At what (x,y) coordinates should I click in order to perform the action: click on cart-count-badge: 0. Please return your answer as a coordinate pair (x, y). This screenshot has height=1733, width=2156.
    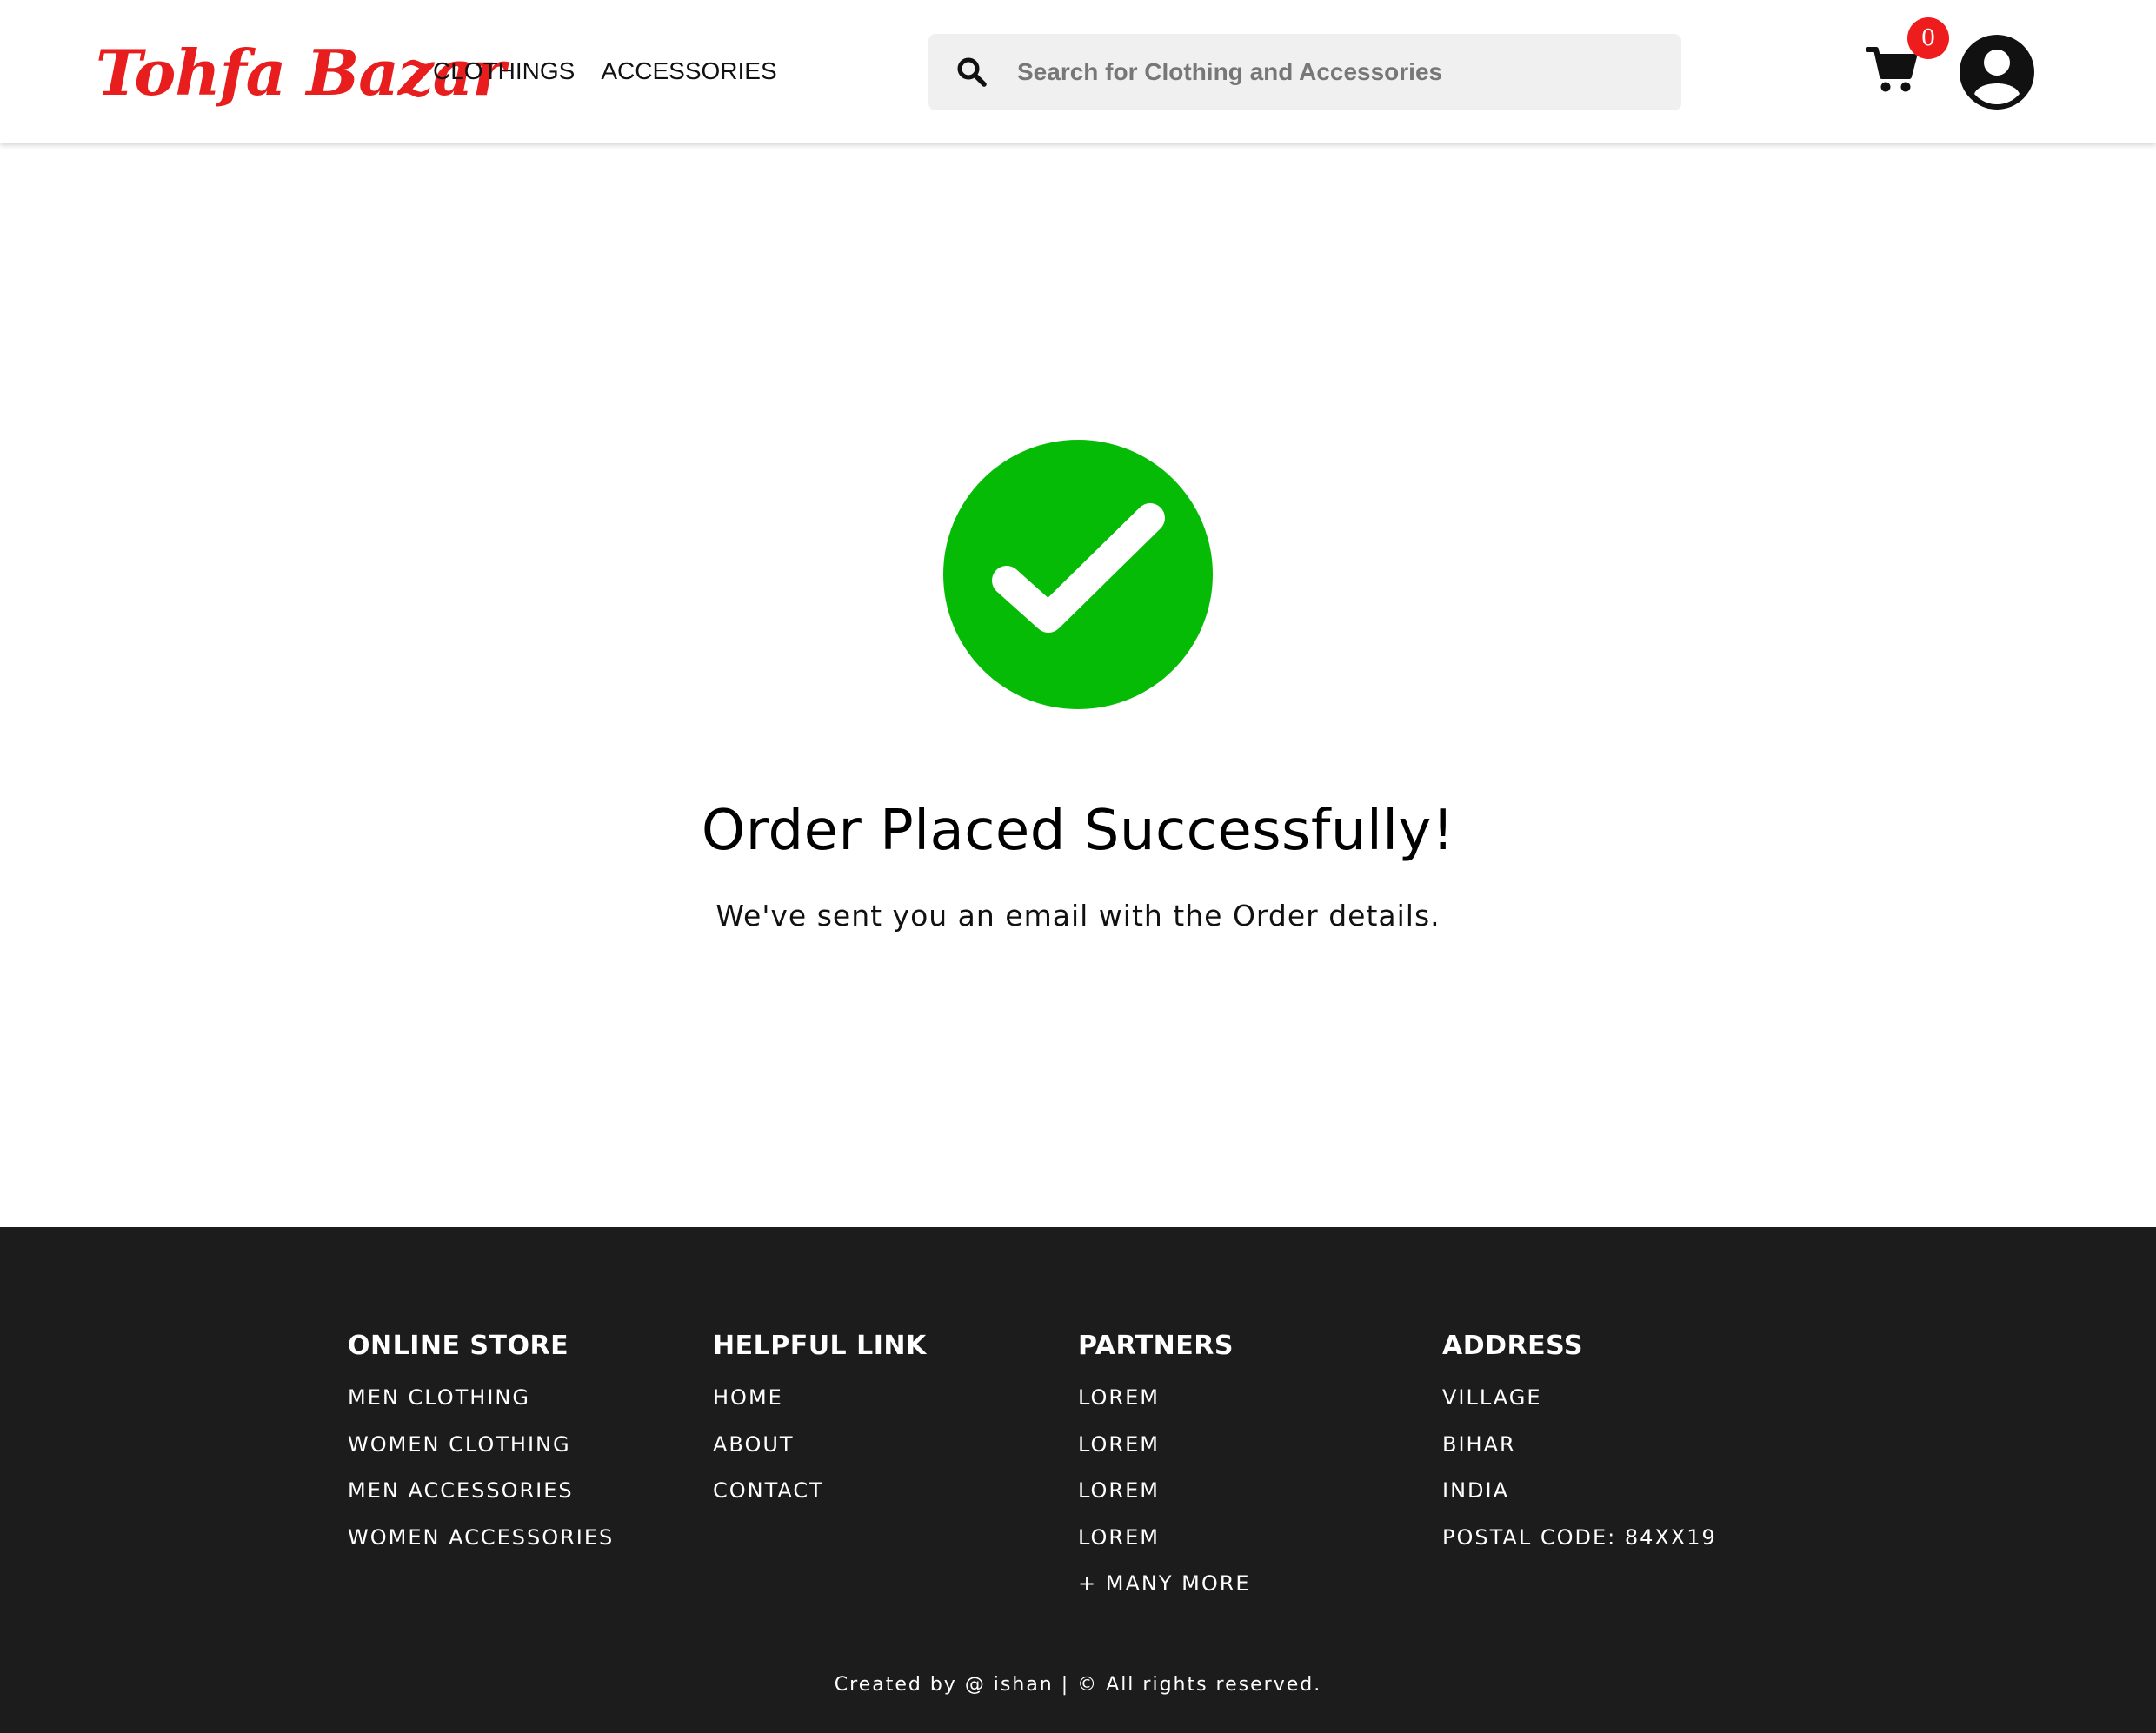
    Looking at the image, I should click on (1928, 38).